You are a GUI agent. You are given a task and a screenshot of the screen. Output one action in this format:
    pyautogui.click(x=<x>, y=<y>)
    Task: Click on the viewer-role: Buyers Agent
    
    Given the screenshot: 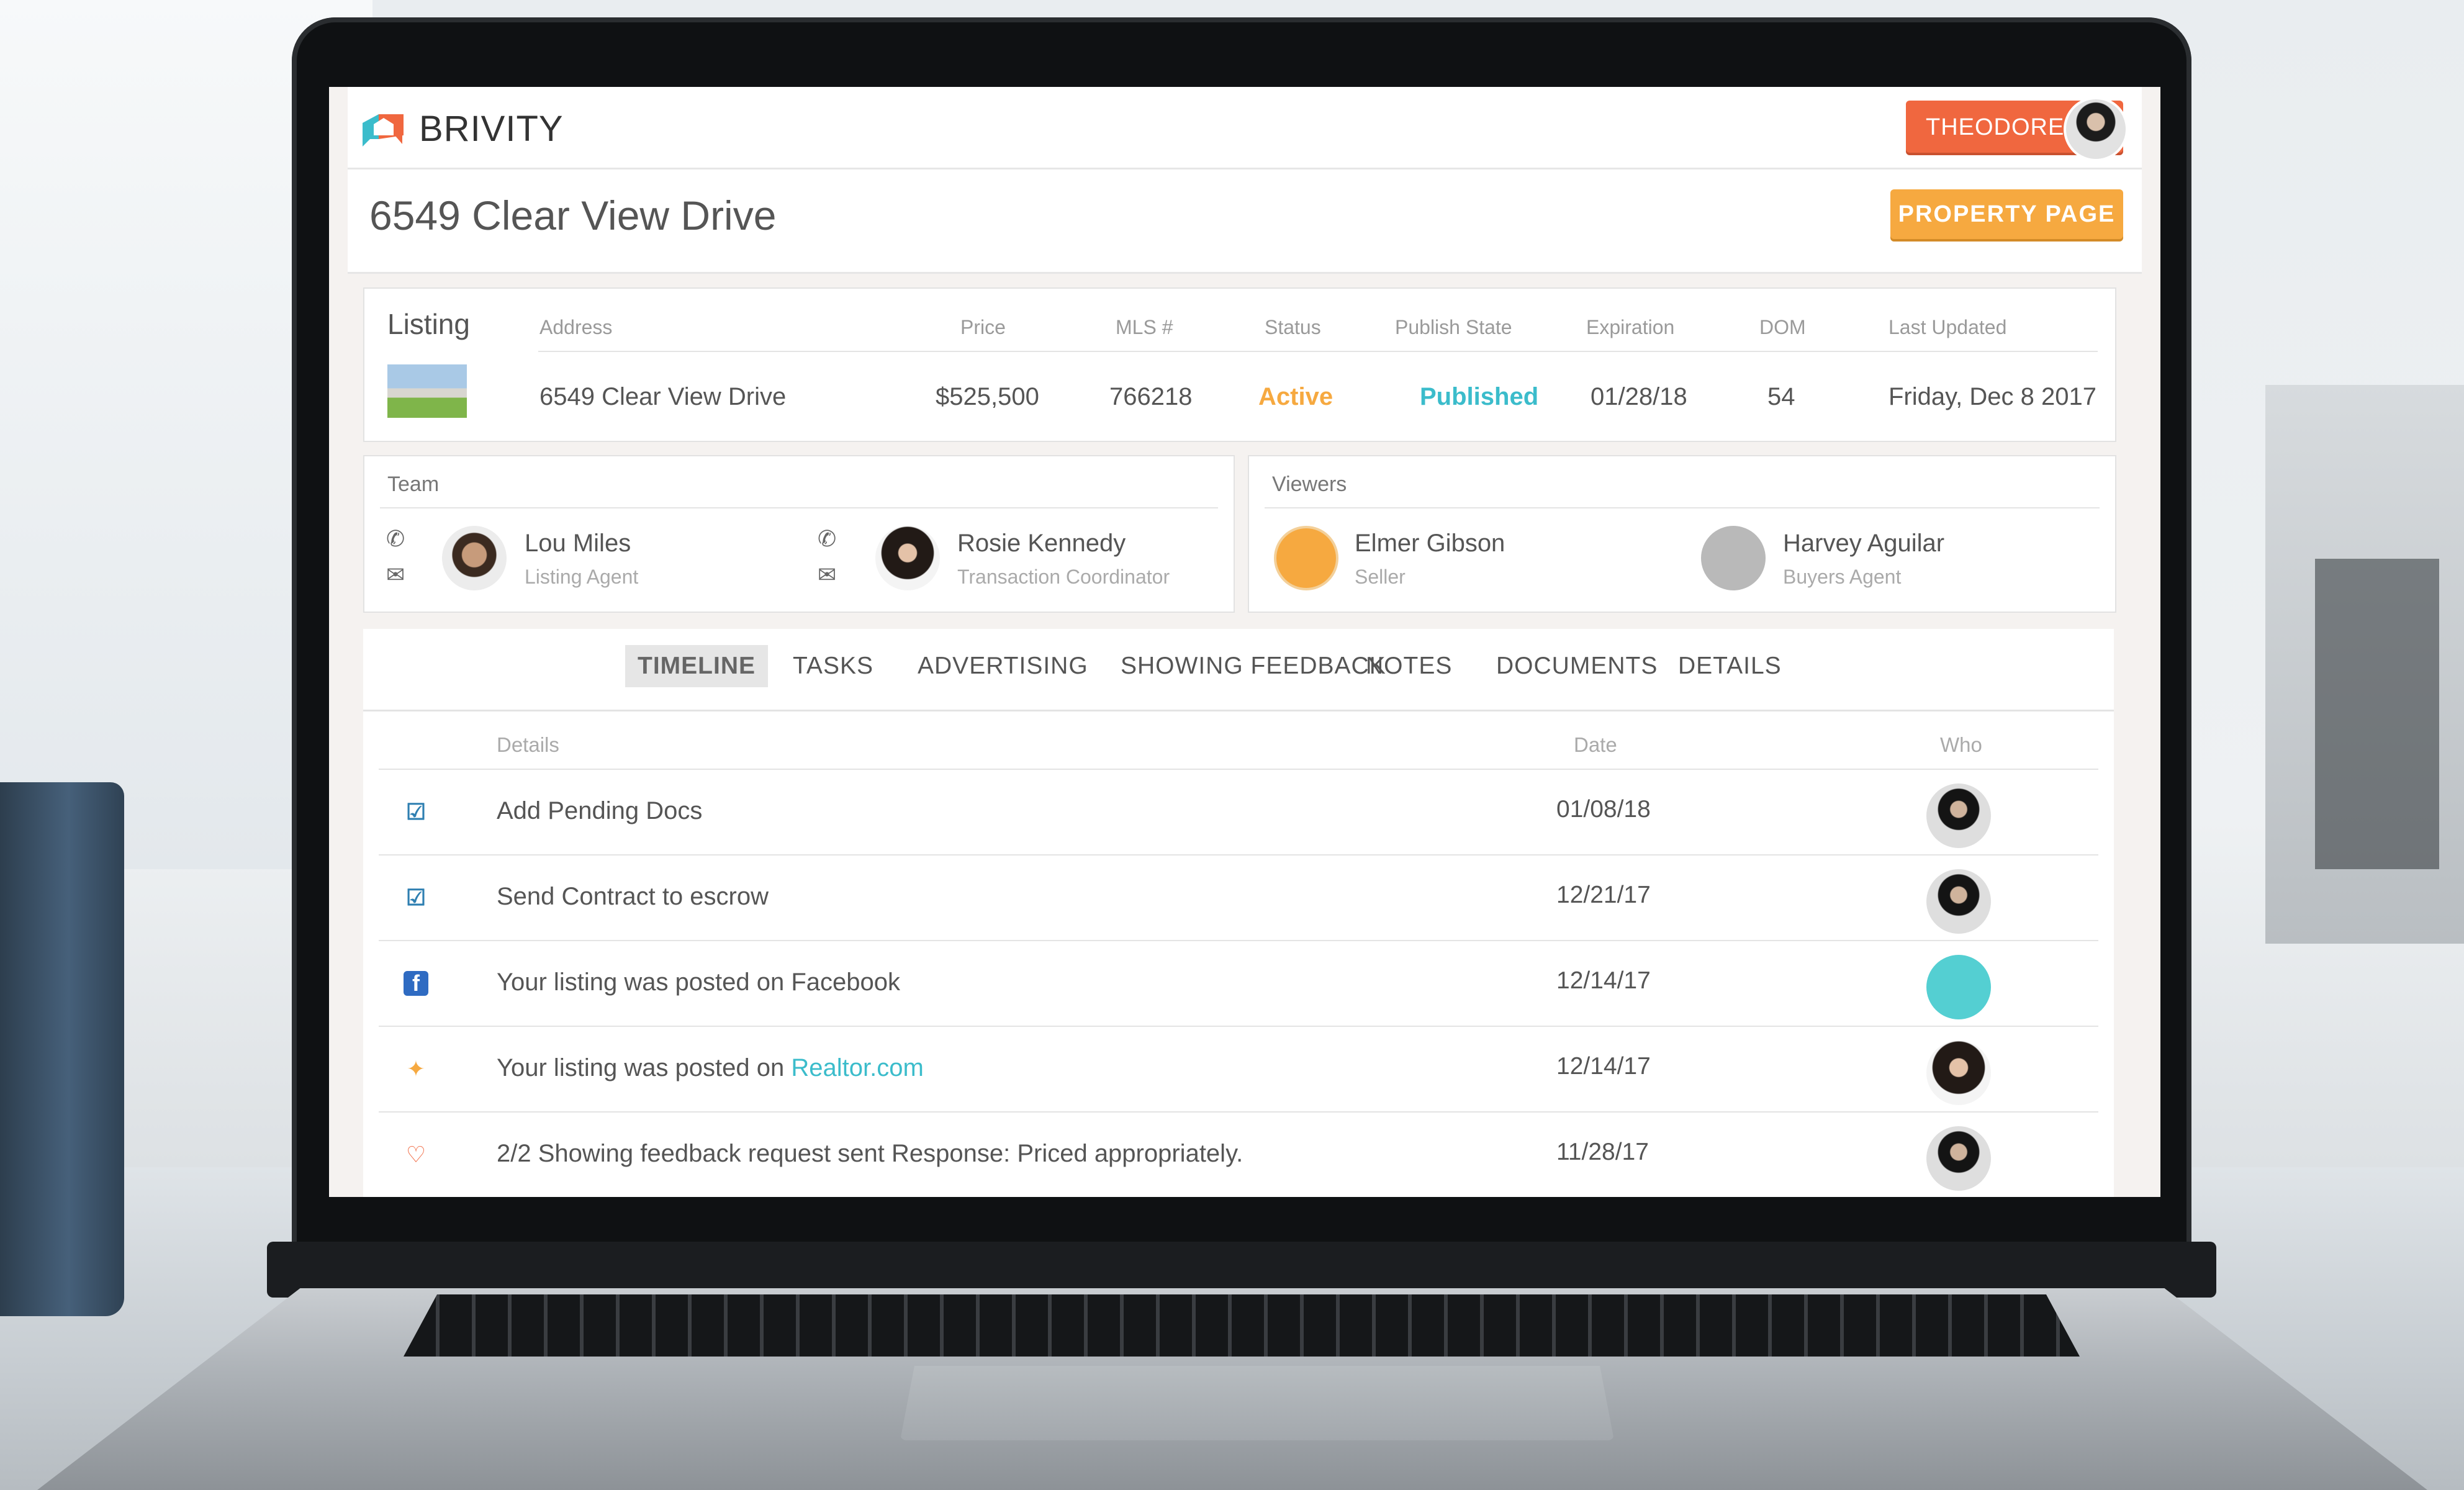 What is the action you would take?
    pyautogui.click(x=1842, y=577)
    